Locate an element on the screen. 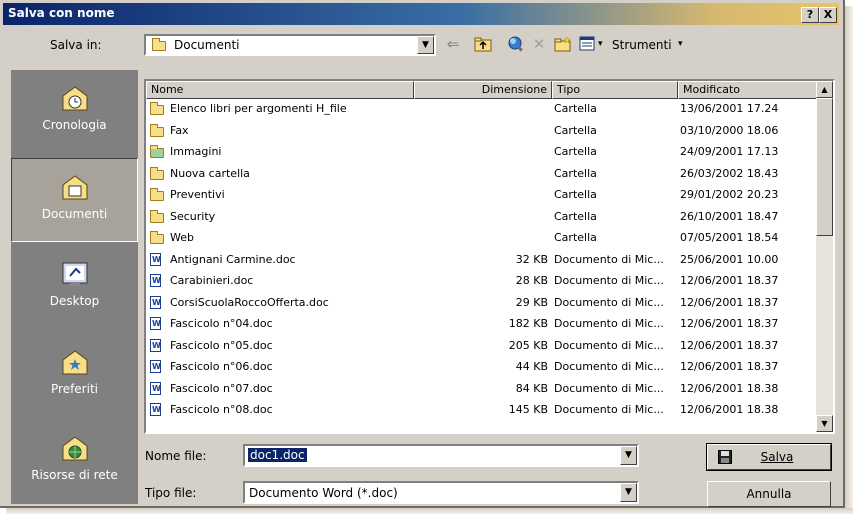 The image size is (853, 514). table-row: Nuova cartella Cartella 26/03/2002 18.43 is located at coordinates (482, 174).